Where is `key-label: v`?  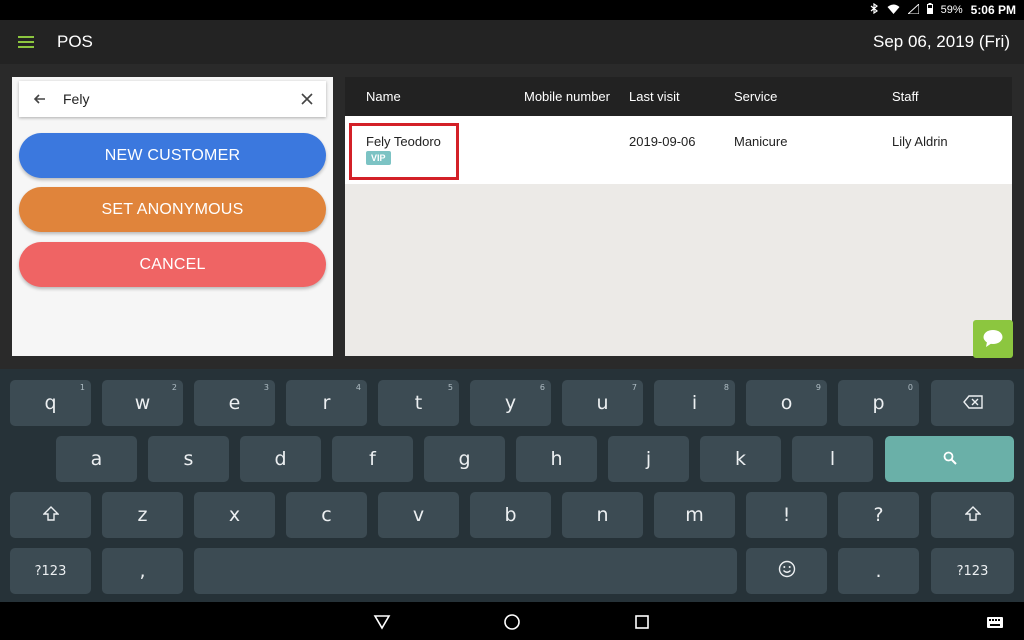
key-label: v is located at coordinates (418, 515).